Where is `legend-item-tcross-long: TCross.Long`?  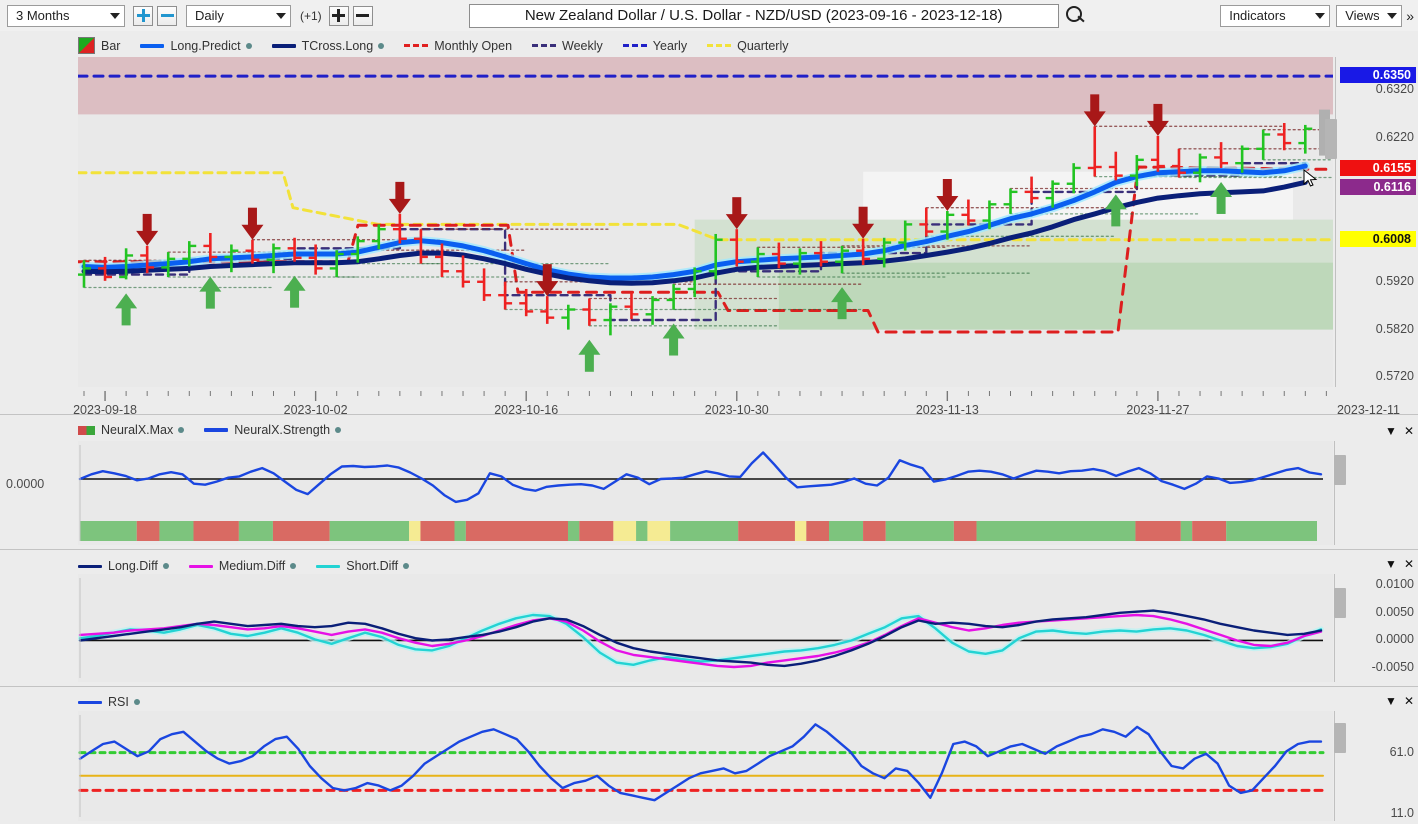 legend-item-tcross-long: TCross.Long is located at coordinates (328, 45).